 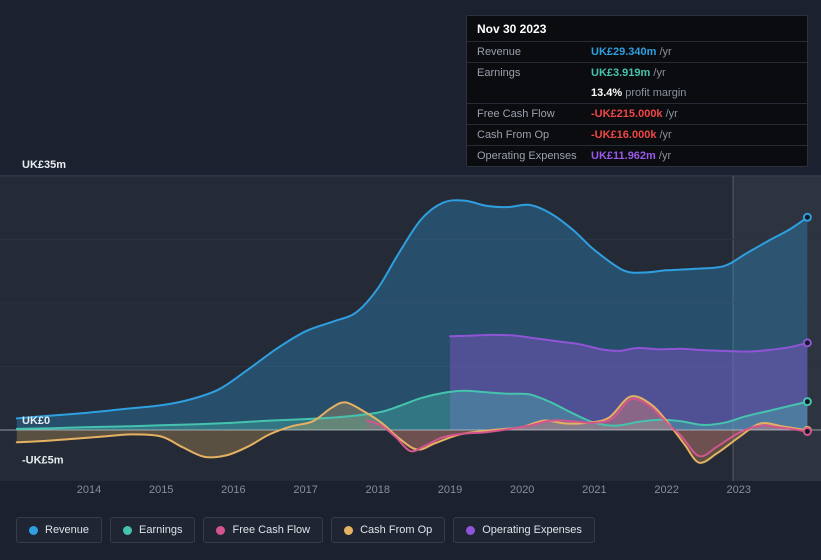 What do you see at coordinates (807, 217) in the screenshot?
I see `revenue-end-marker` at bounding box center [807, 217].